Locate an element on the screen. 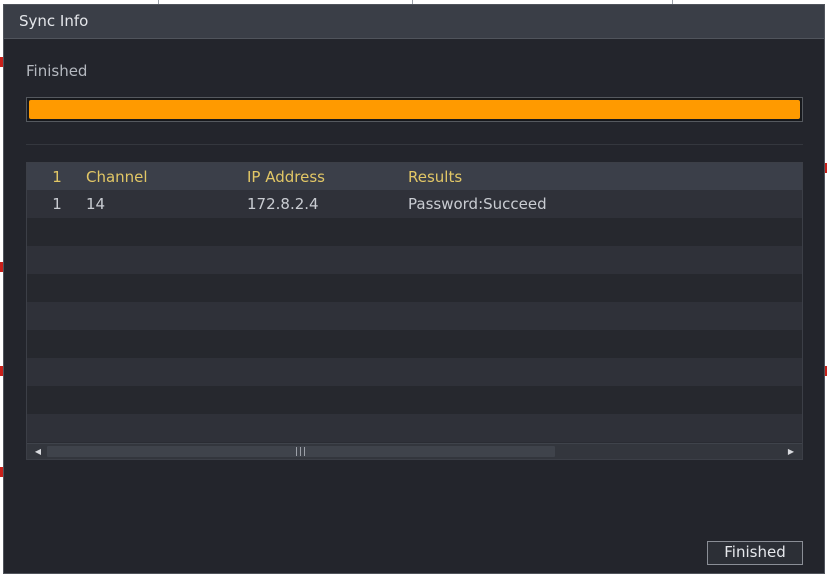 This screenshot has width=827, height=576. cell-index: 1 is located at coordinates (57, 204).